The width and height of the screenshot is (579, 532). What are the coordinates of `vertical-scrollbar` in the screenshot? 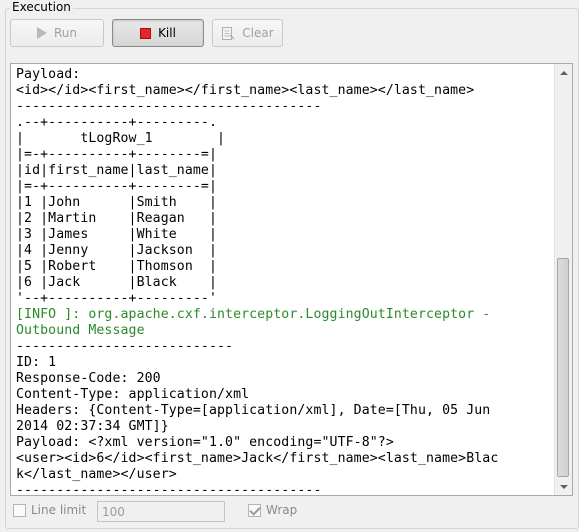 It's located at (563, 279).